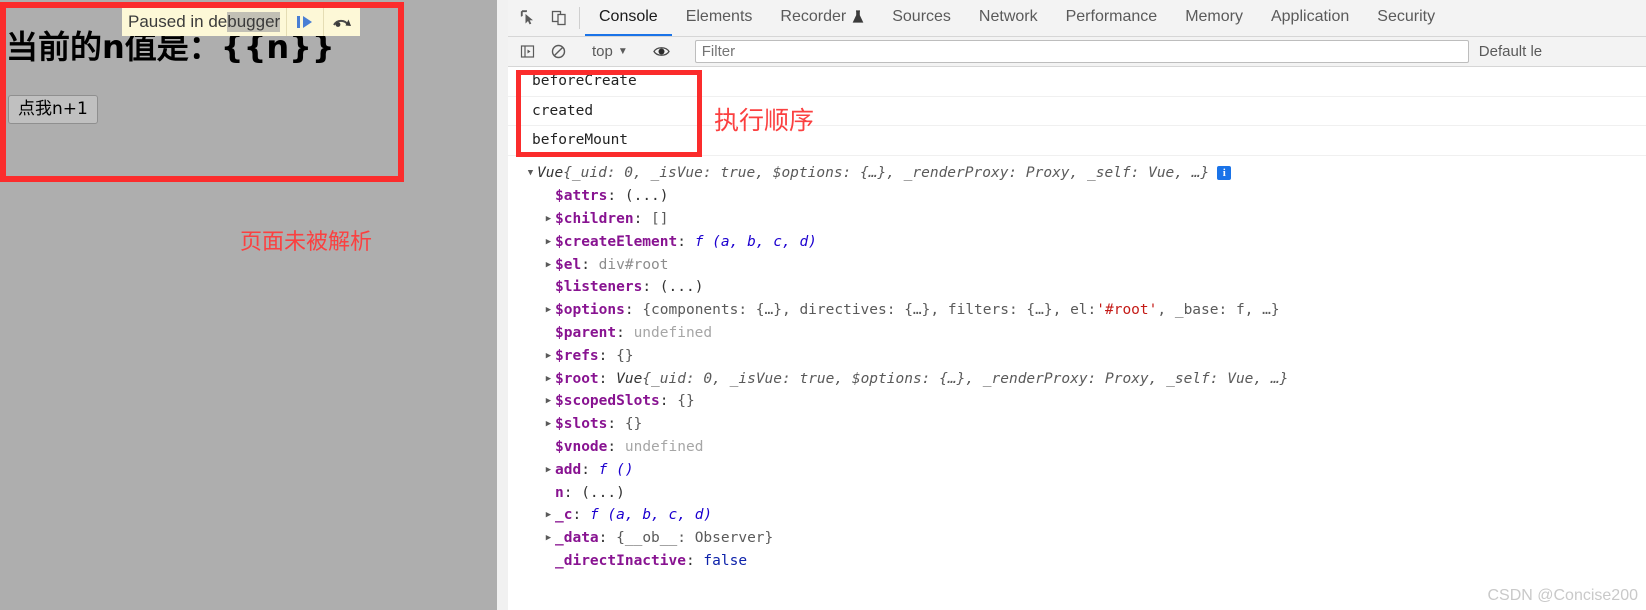 Image resolution: width=1646 pixels, height=610 pixels. I want to click on tab-security: Security, so click(1406, 18).